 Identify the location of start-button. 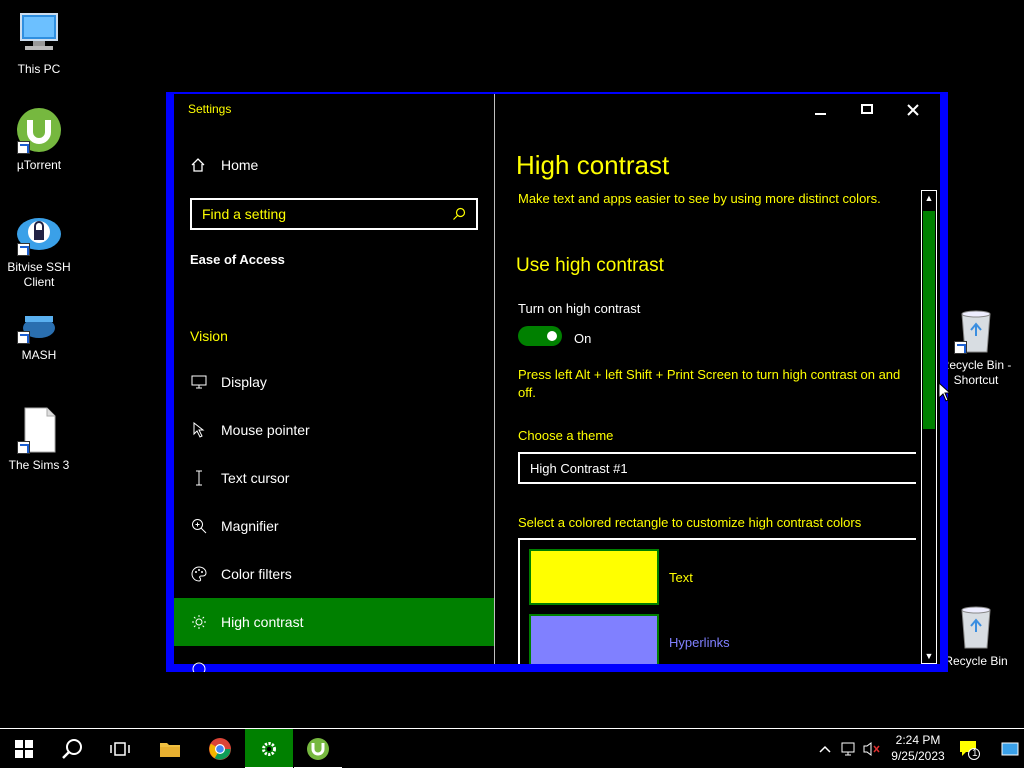
(24, 748).